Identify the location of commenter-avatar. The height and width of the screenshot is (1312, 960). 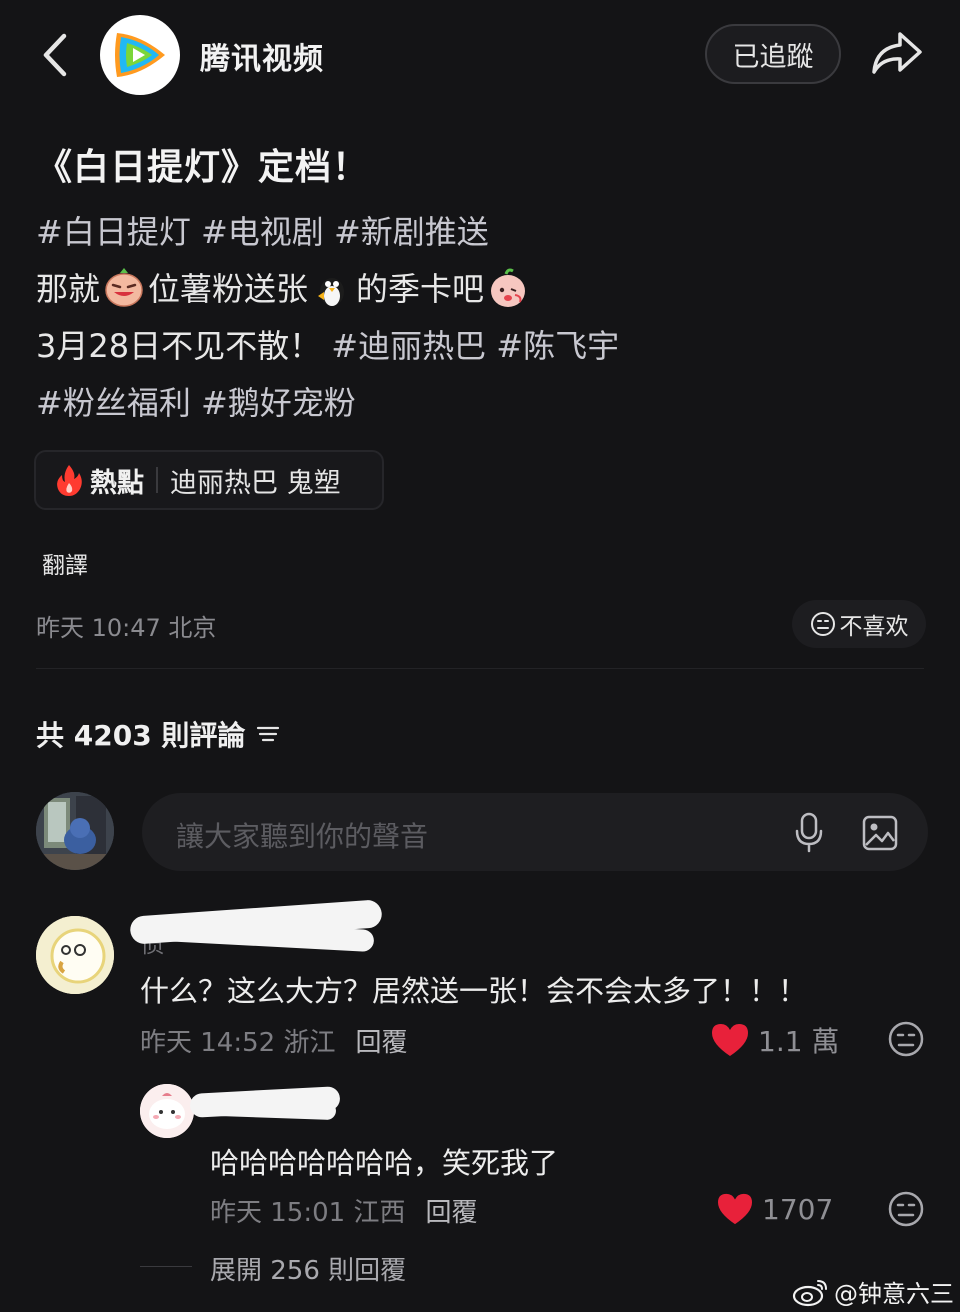
(75, 955).